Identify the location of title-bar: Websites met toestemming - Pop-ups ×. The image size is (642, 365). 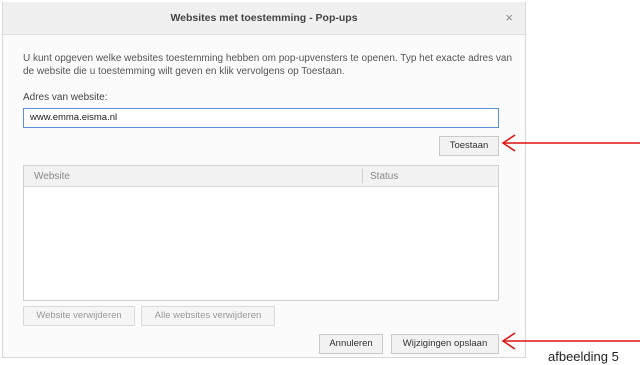
(264, 18).